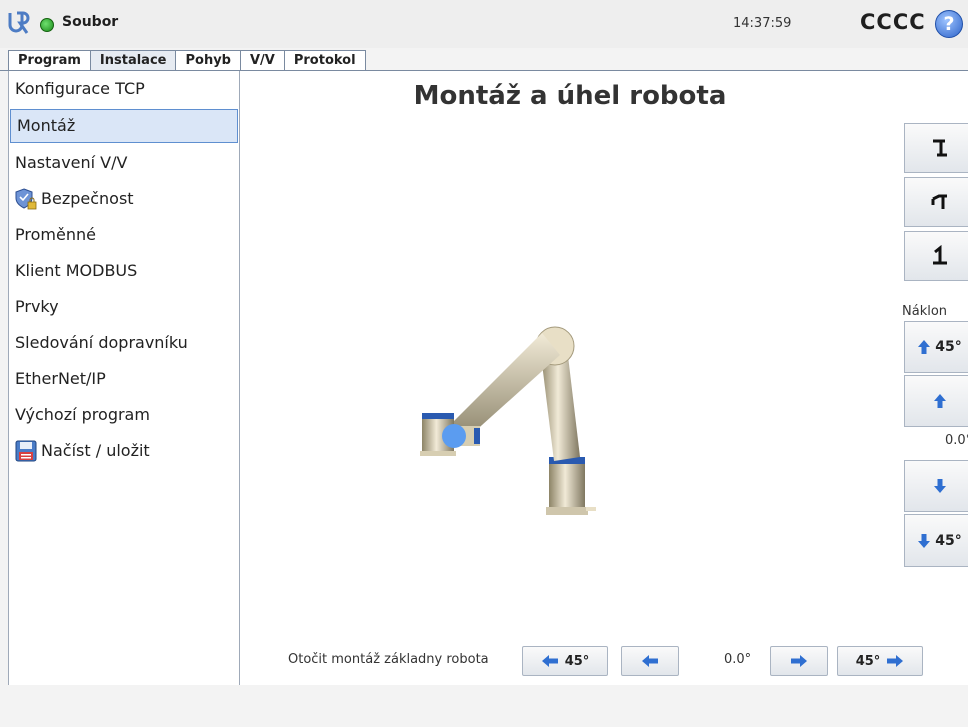 The width and height of the screenshot is (968, 727). I want to click on rotate-left-button, so click(650, 661).